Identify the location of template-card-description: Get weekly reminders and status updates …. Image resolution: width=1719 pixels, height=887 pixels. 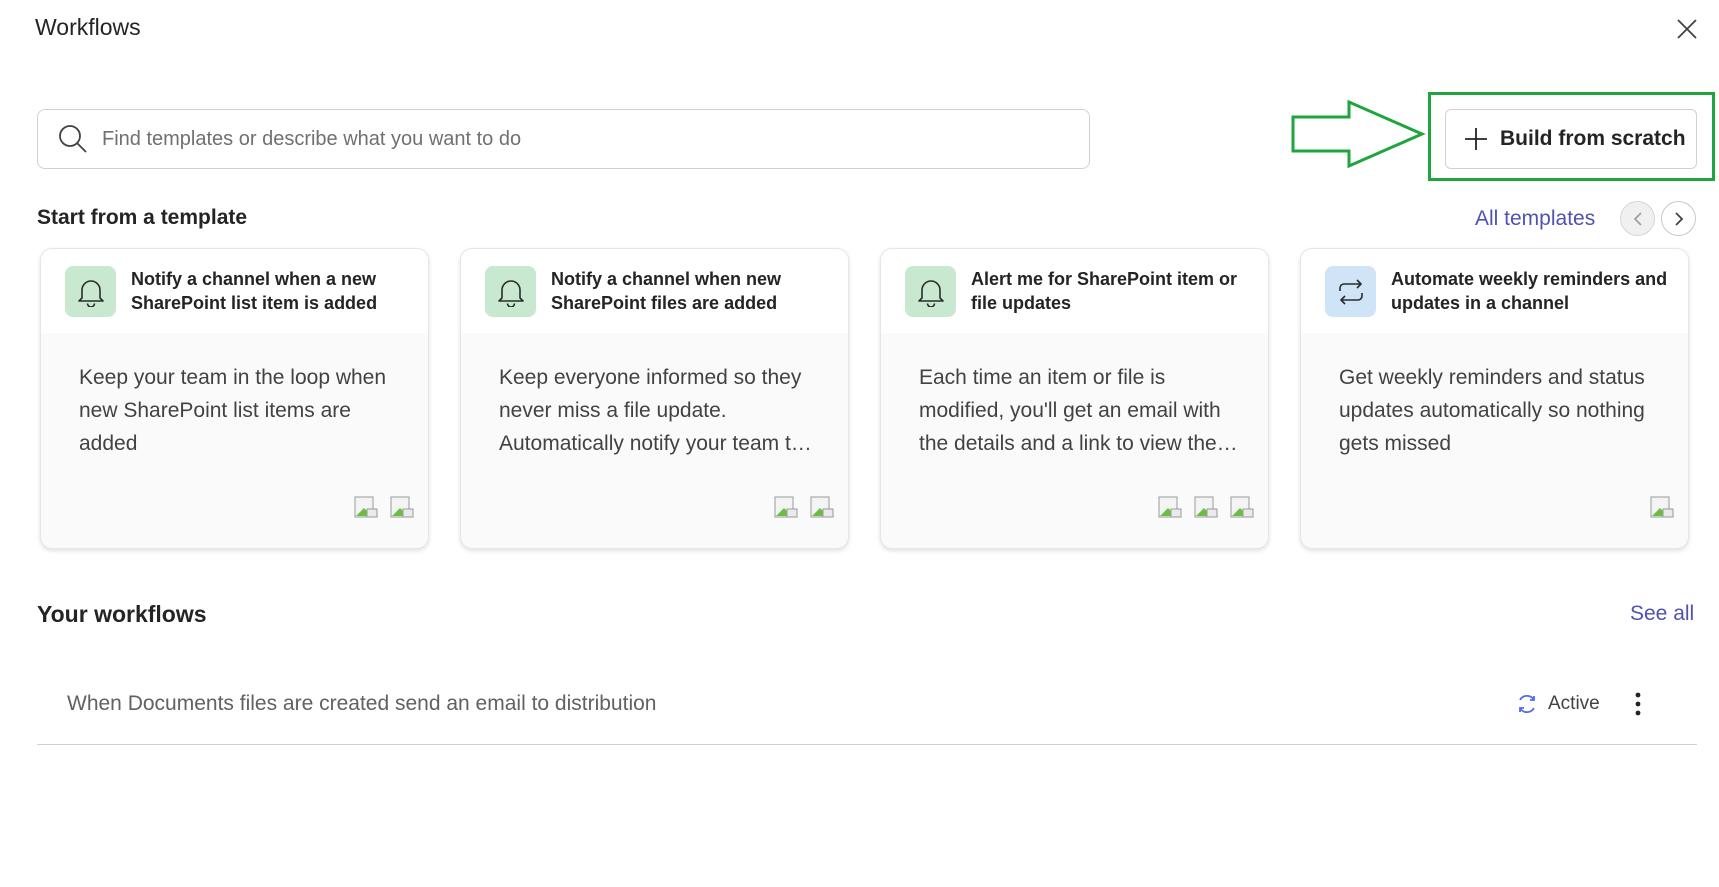
(1492, 410).